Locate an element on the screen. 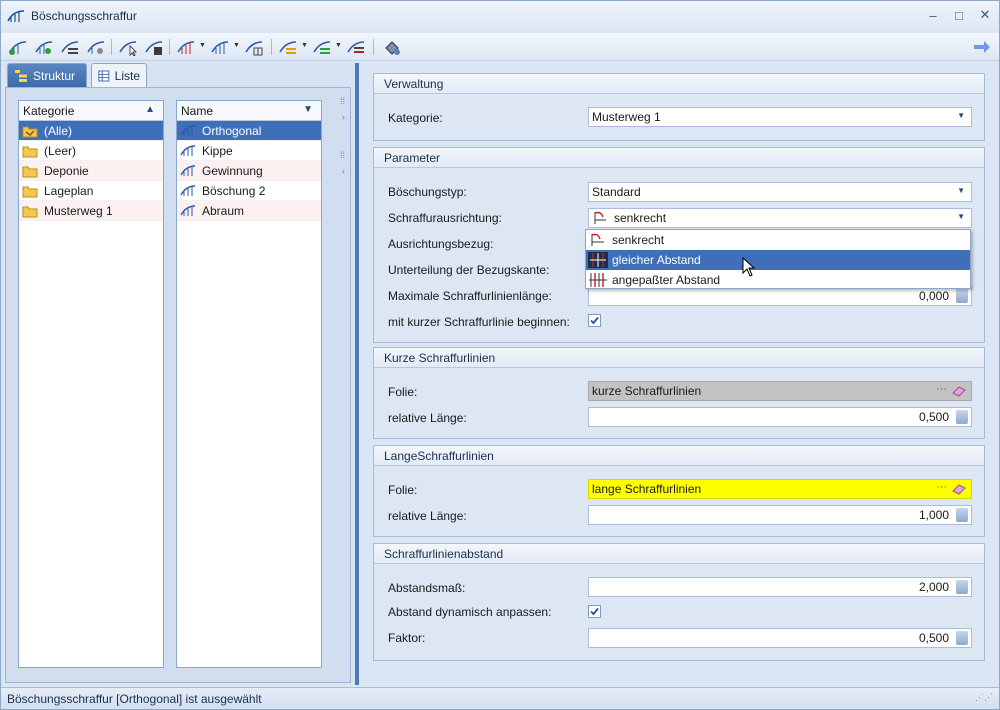 The height and width of the screenshot is (710, 1000). abstandsmass-value: 2,000 is located at coordinates (933, 587).